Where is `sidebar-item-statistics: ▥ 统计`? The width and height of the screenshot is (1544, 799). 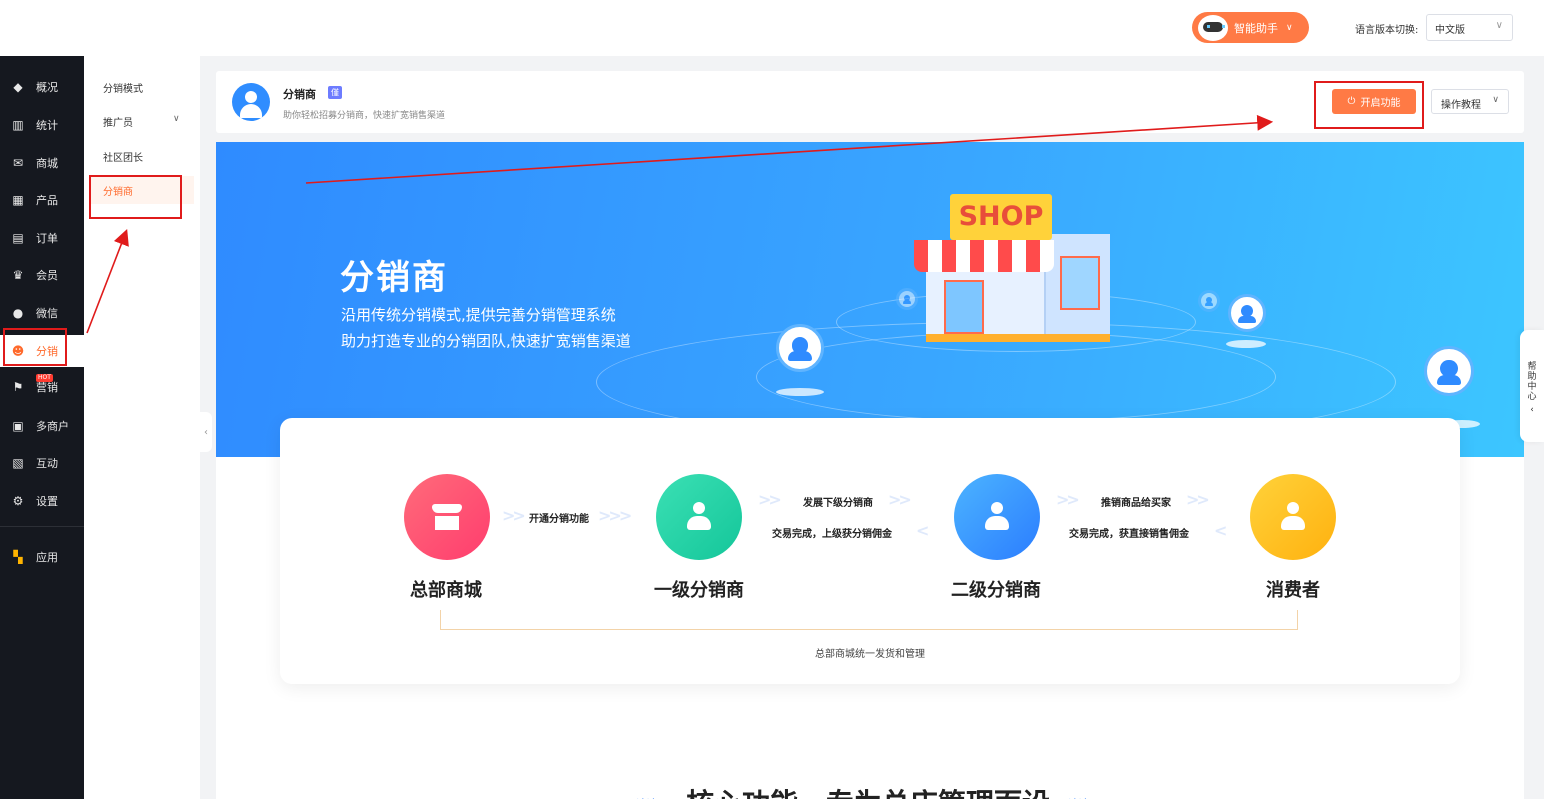
sidebar-item-statistics: ▥ 统计 is located at coordinates (42, 125).